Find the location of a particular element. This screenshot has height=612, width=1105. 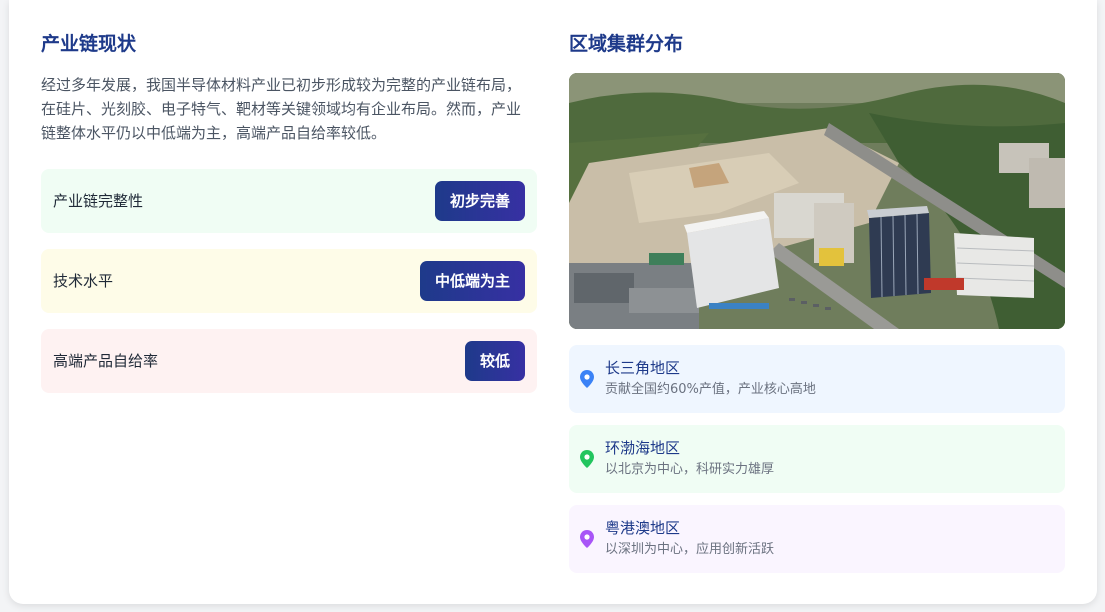

region-description: 贡献全国约60%产值，产业核心高地 is located at coordinates (710, 389).